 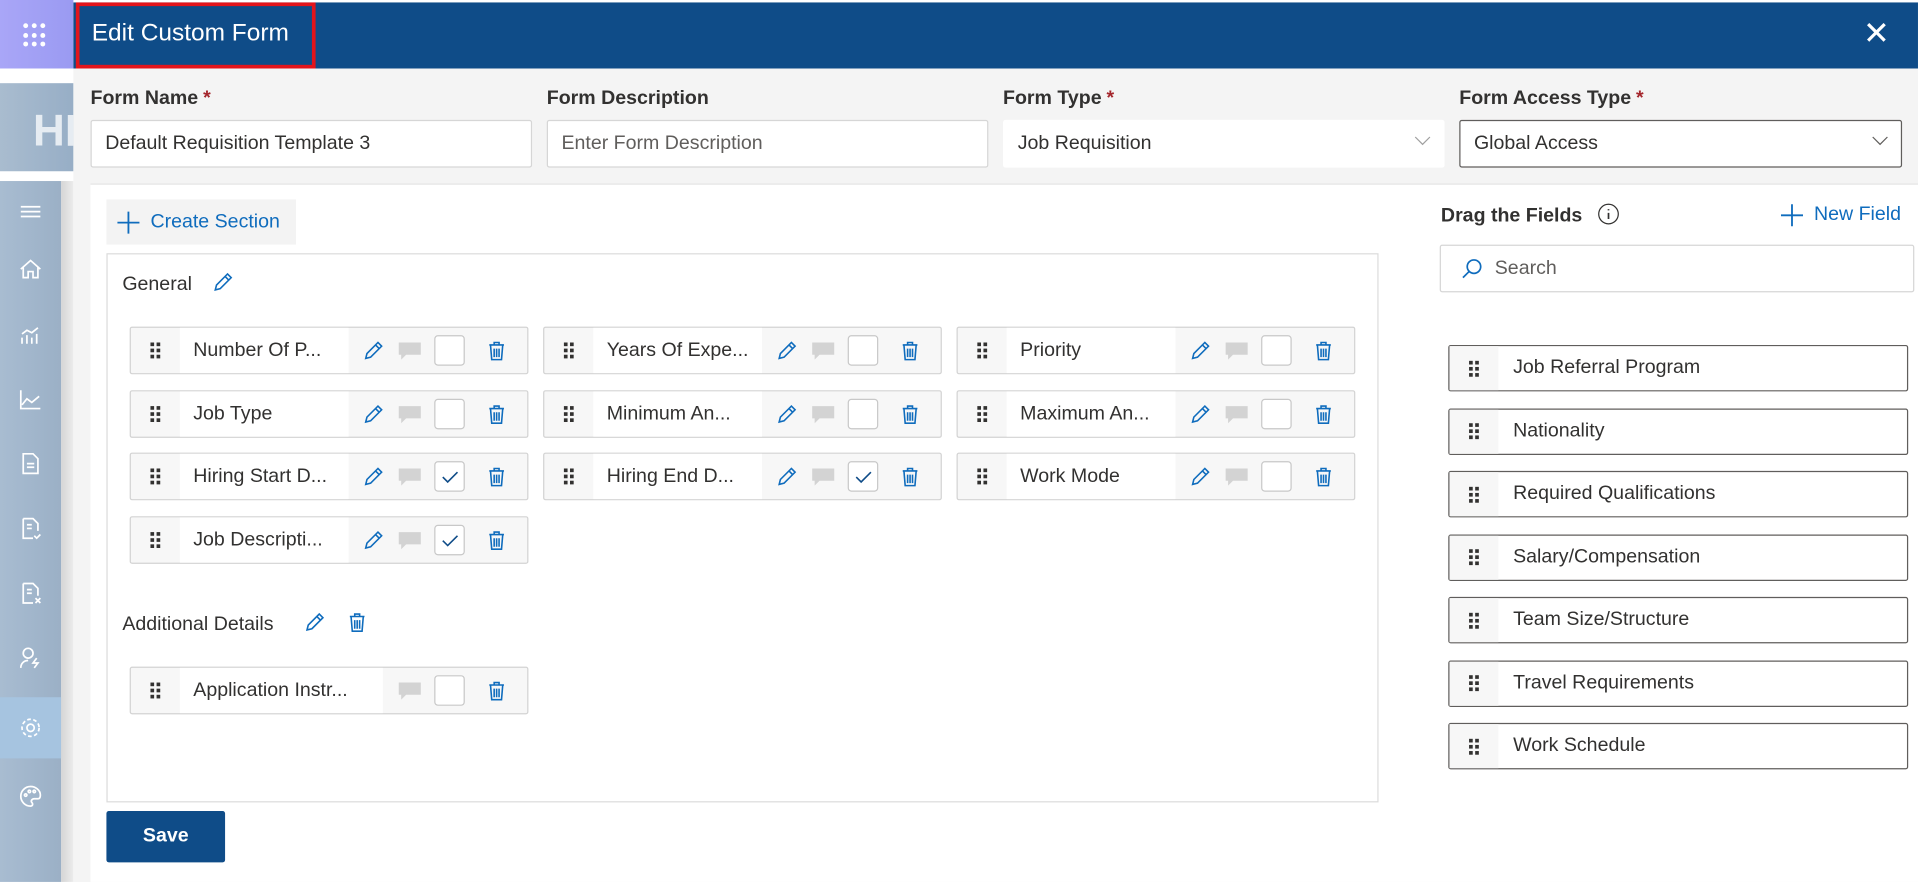 What do you see at coordinates (30, 796) in the screenshot?
I see `palette-icon` at bounding box center [30, 796].